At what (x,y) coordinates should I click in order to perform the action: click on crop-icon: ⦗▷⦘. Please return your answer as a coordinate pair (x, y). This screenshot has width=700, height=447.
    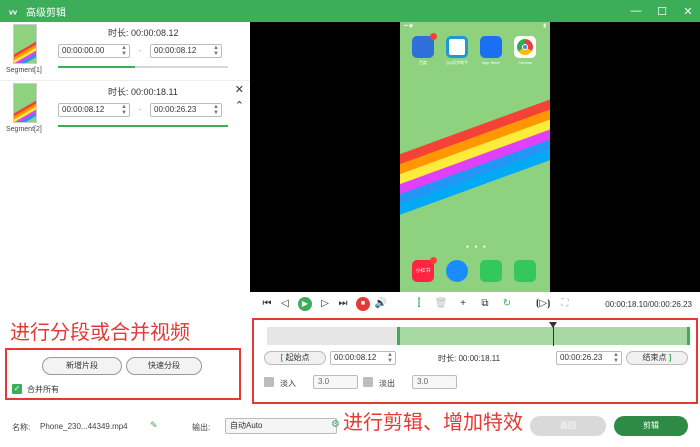
    Looking at the image, I should click on (543, 304).